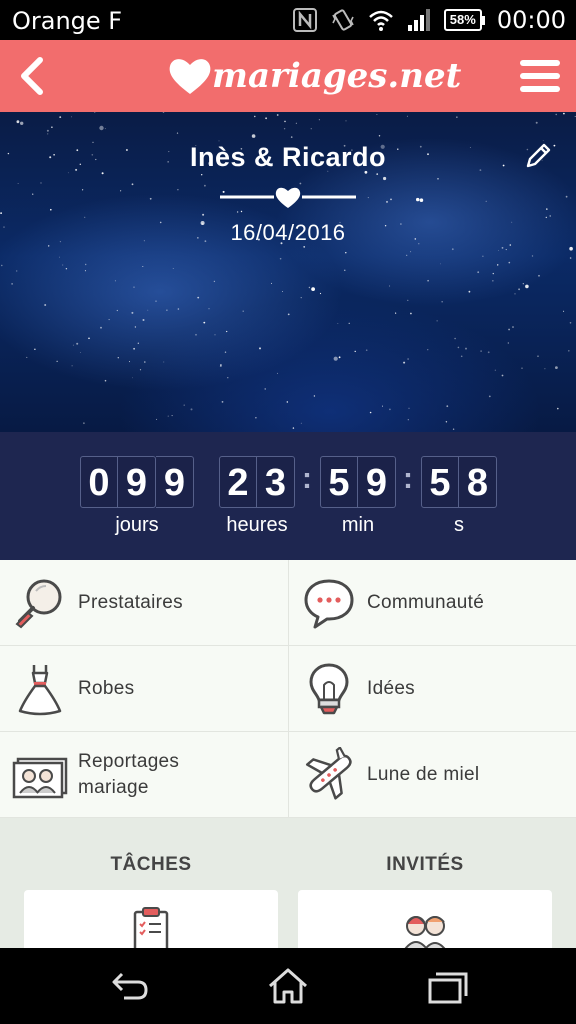  What do you see at coordinates (175, 482) in the screenshot?
I see `days-digit: 9` at bounding box center [175, 482].